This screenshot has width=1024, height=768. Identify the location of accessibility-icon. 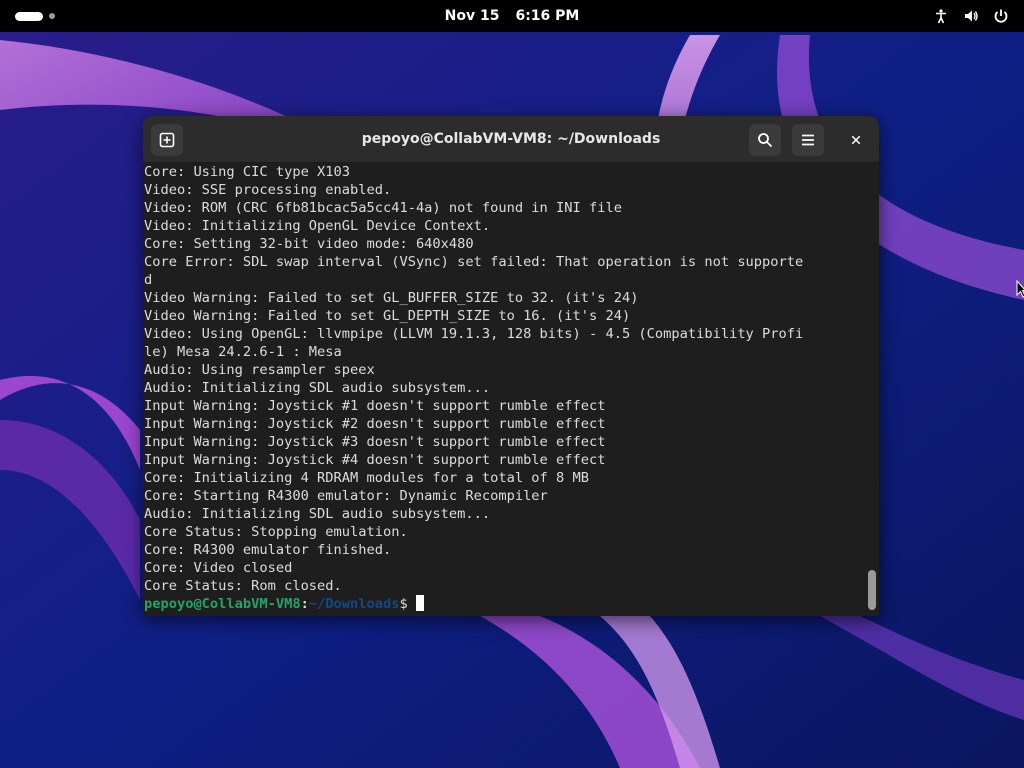
(941, 16).